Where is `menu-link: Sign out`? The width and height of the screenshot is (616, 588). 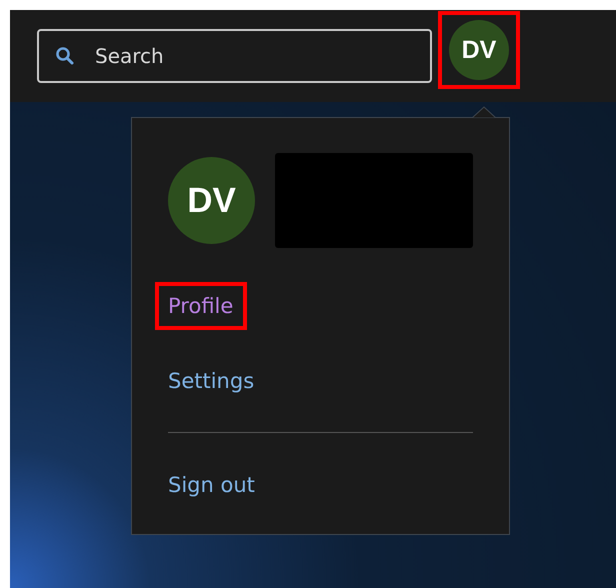 menu-link: Sign out is located at coordinates (211, 484).